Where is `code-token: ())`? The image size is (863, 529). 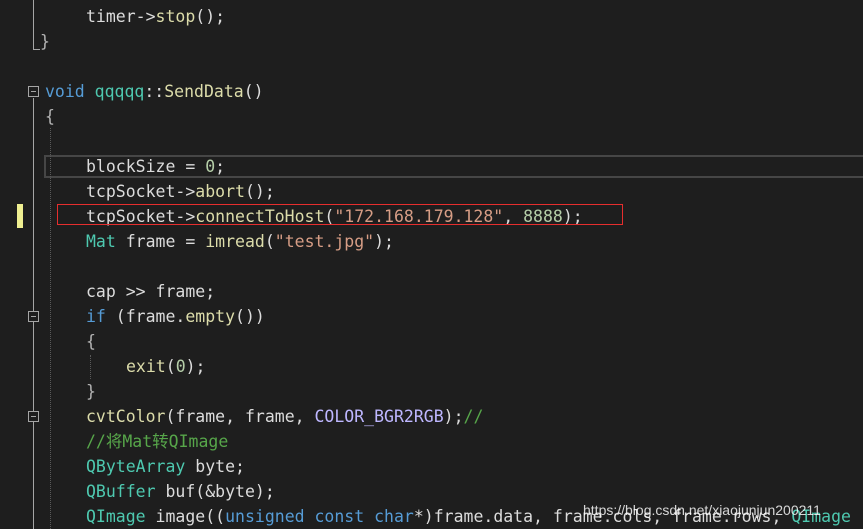 code-token: ()) is located at coordinates (250, 316).